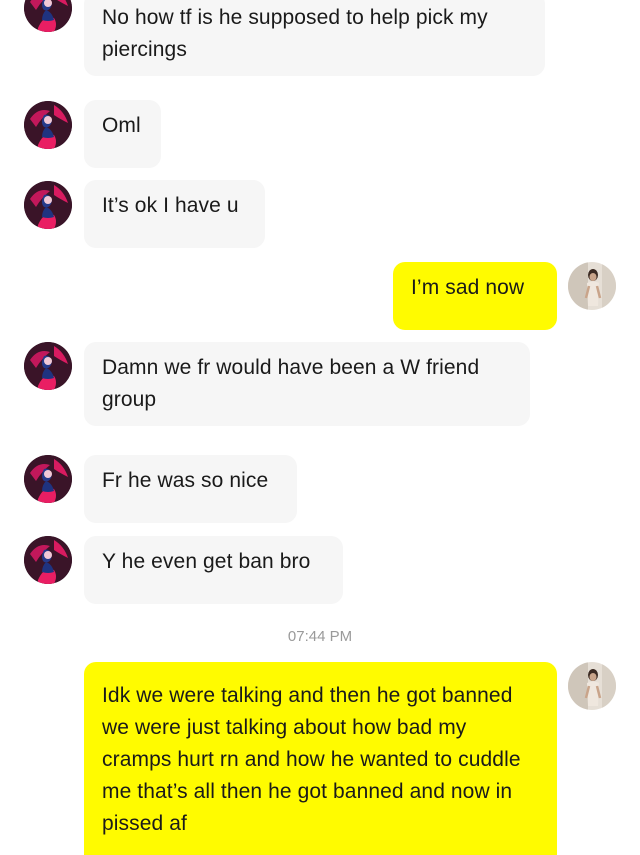 This screenshot has height=855, width=640. What do you see at coordinates (122, 134) in the screenshot?
I see `message-bubble-received: Oml` at bounding box center [122, 134].